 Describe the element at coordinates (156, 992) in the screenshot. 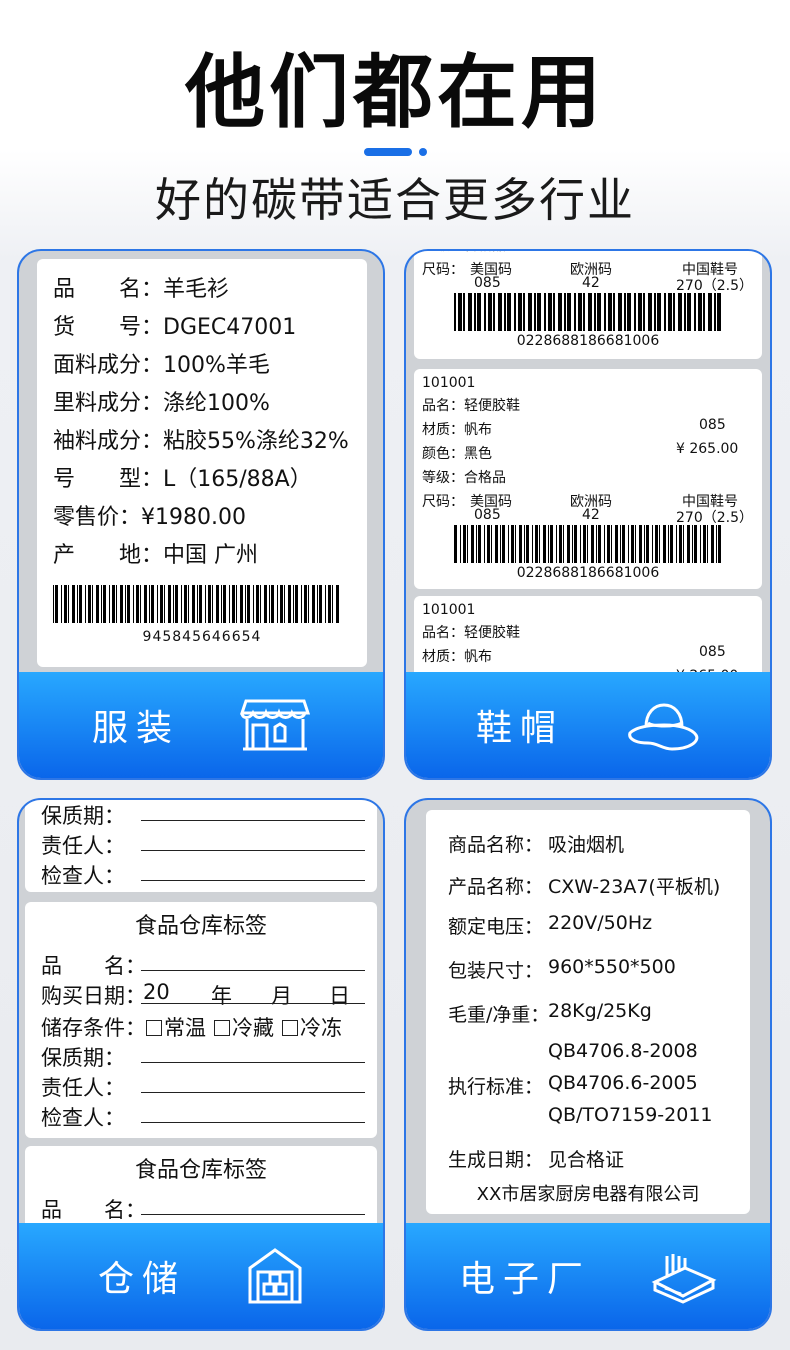

I see `buy-date-year-prefix: 20` at that location.